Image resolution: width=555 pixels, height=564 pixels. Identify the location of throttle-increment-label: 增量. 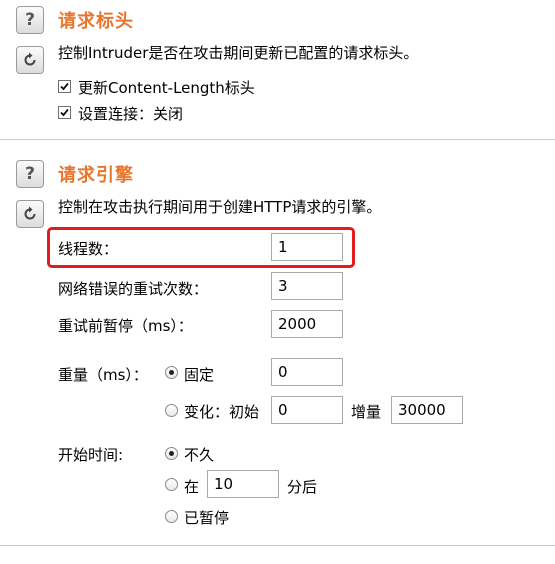
(366, 412).